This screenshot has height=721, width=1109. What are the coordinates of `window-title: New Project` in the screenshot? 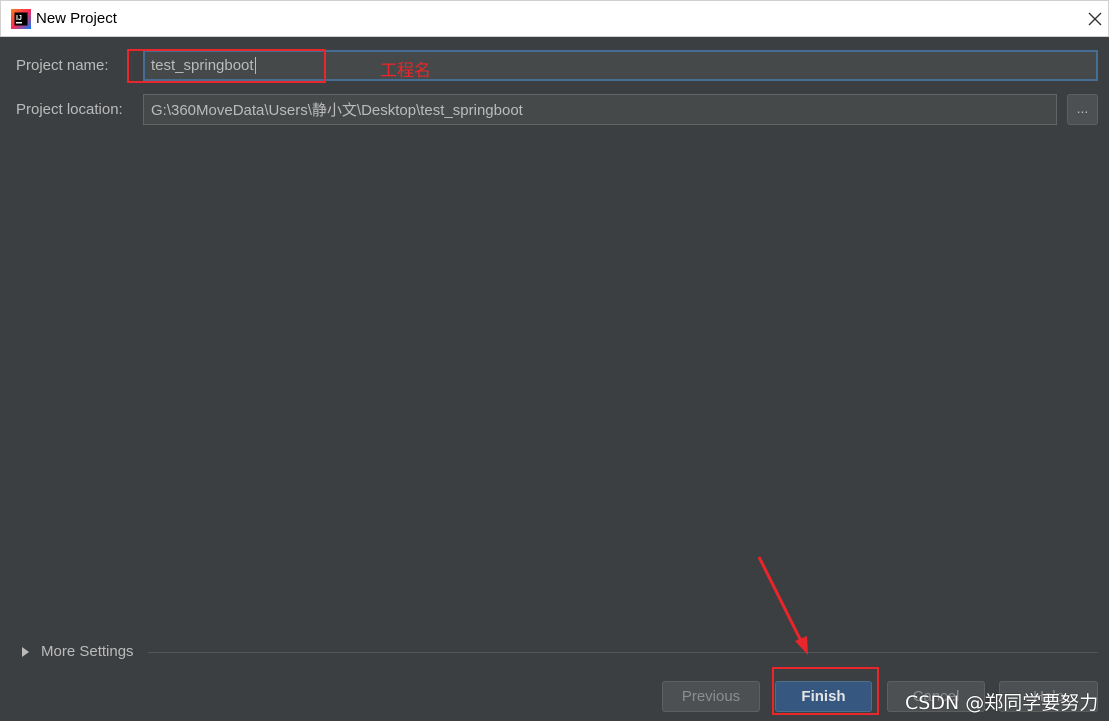 It's located at (76, 18).